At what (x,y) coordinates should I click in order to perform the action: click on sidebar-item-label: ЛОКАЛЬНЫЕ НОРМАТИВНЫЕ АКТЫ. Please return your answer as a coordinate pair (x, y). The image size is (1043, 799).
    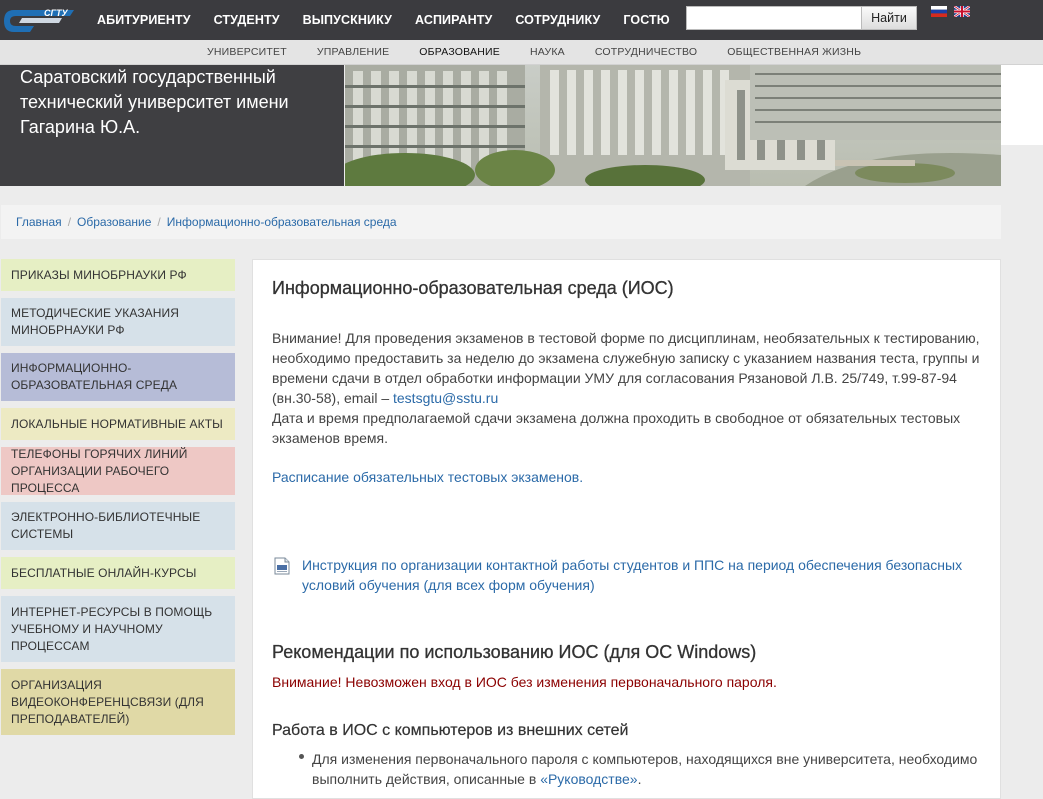
    Looking at the image, I should click on (117, 423).